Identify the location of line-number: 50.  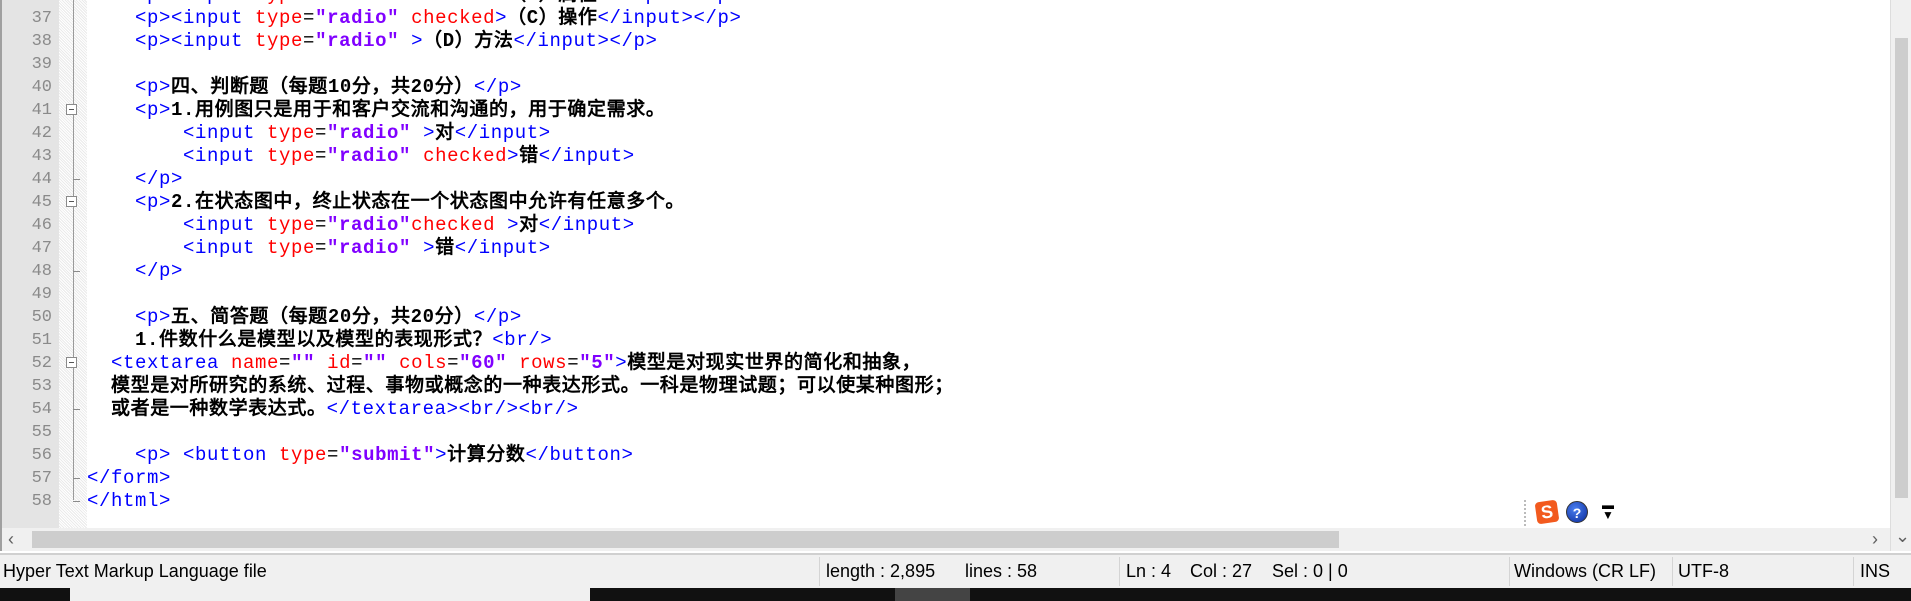
(41, 317).